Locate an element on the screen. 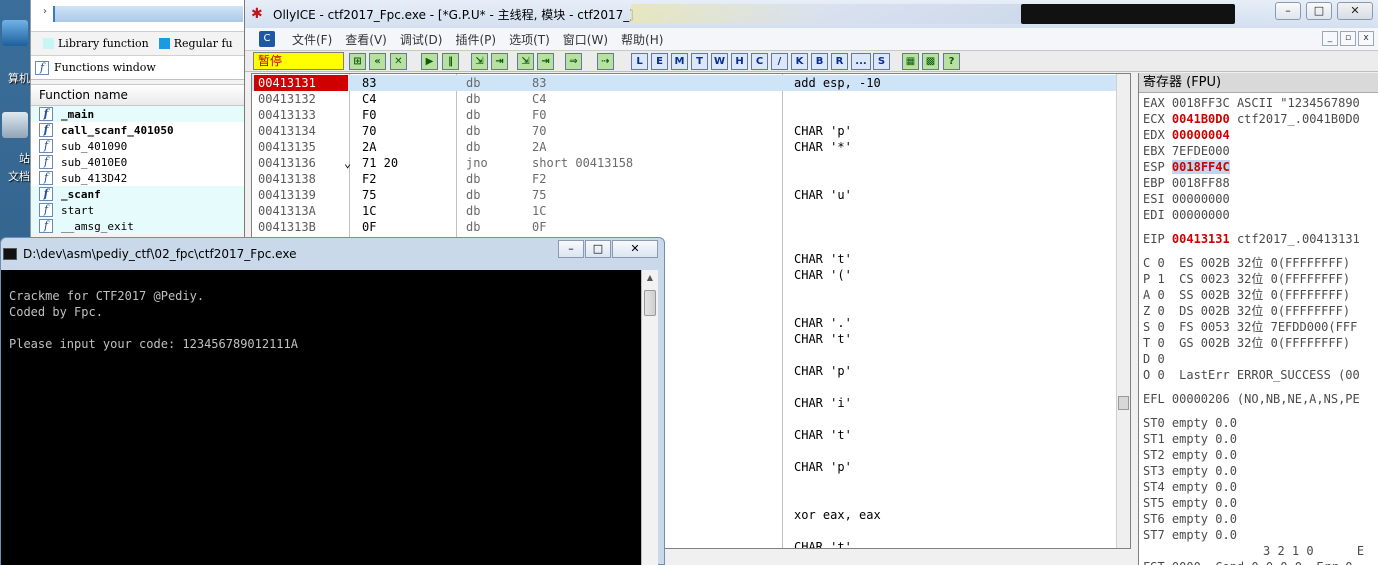  menu-item: 帮助(H) is located at coordinates (642, 39).